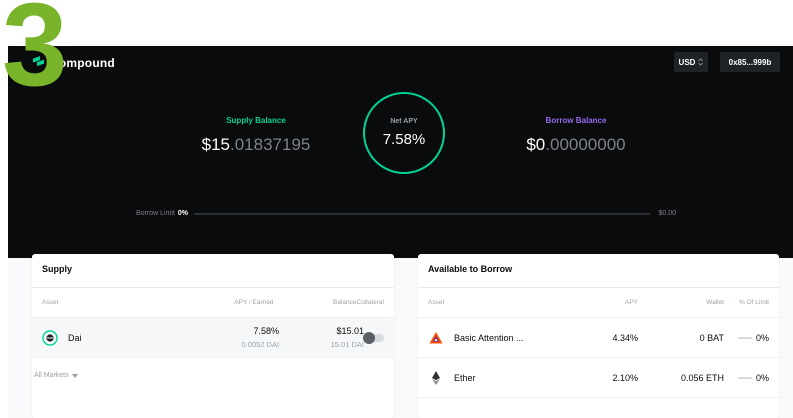 This screenshot has width=793, height=418. I want to click on supply-balance: Supply Balance $15.01837195, so click(256, 135).